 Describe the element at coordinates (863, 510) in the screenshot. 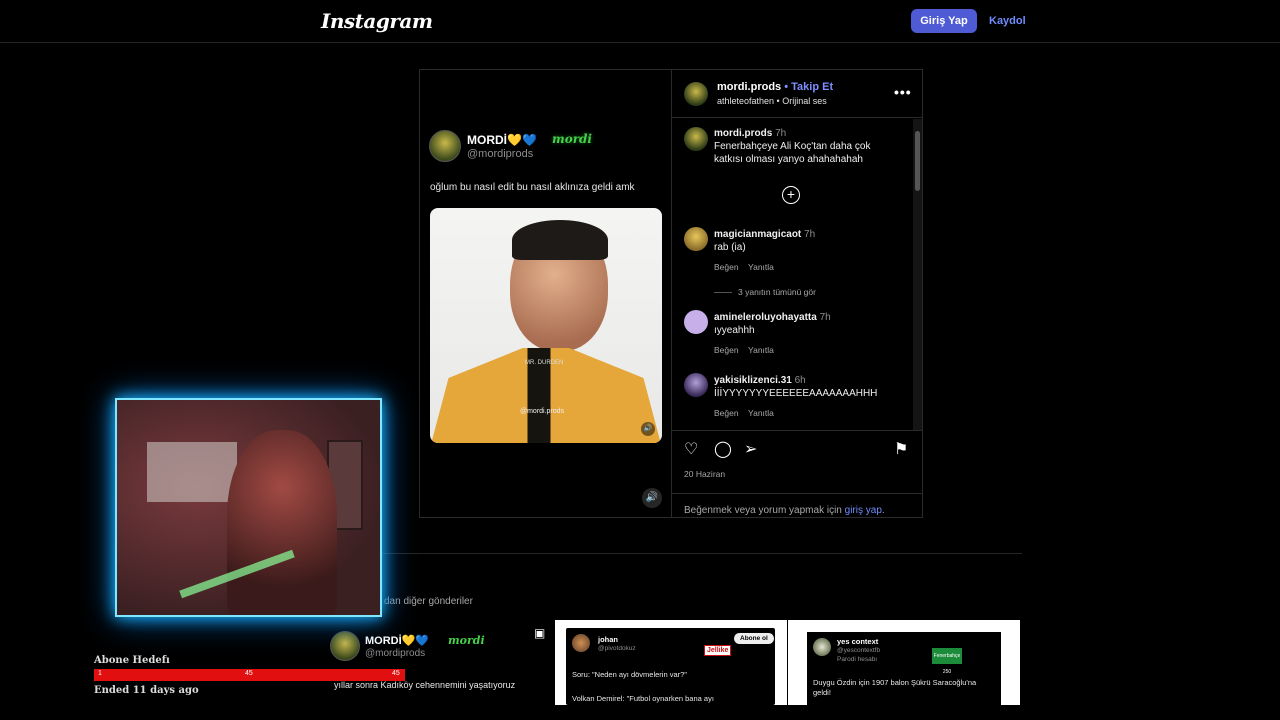

I see `login-link: giriş yap` at that location.